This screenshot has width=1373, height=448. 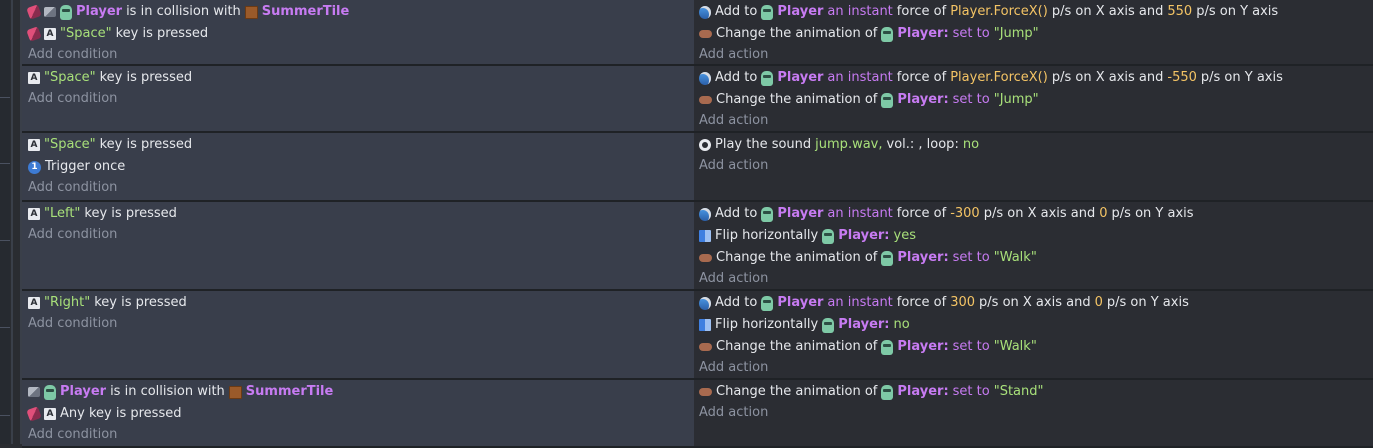 I want to click on action: Flip horizontally Player: yes, so click(x=1036, y=236).